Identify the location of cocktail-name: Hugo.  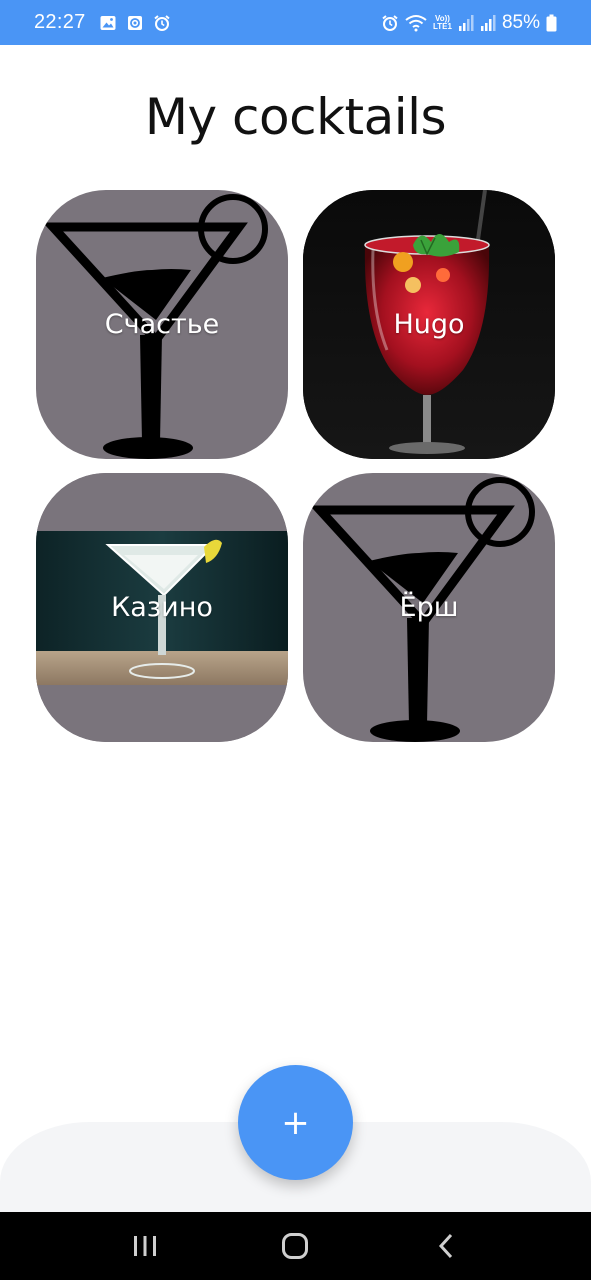
(429, 324).